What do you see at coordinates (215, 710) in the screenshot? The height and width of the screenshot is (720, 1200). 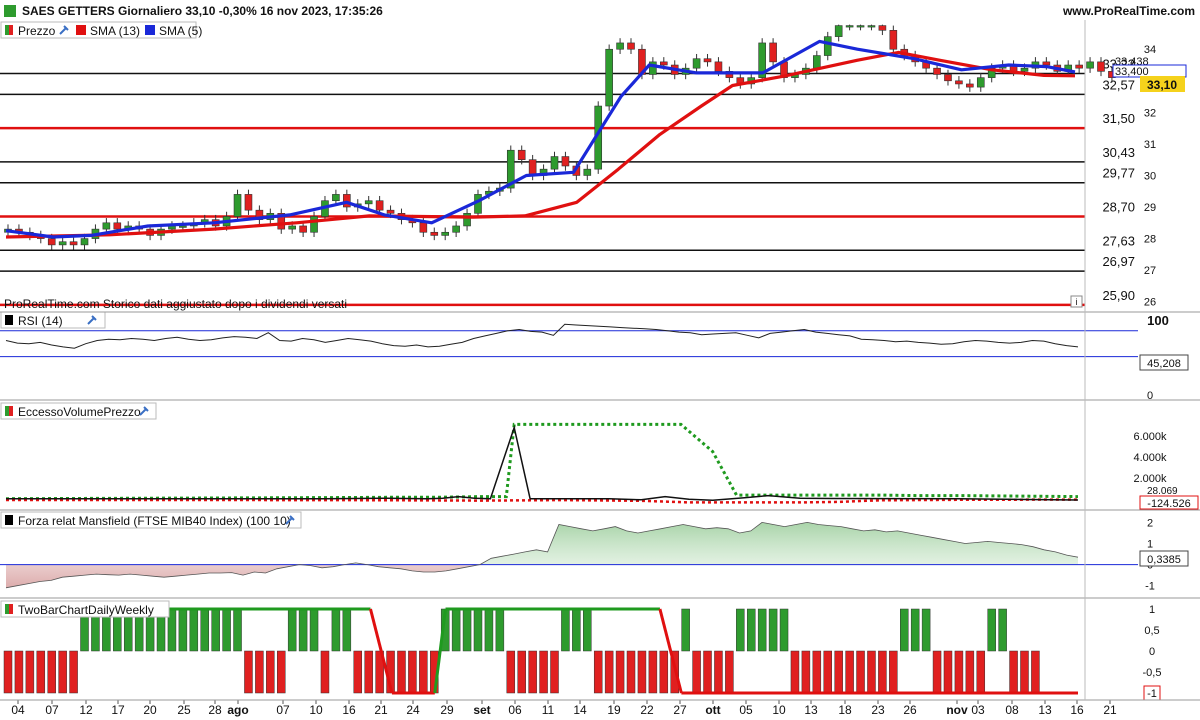 I see `x-tick-label: 28` at bounding box center [215, 710].